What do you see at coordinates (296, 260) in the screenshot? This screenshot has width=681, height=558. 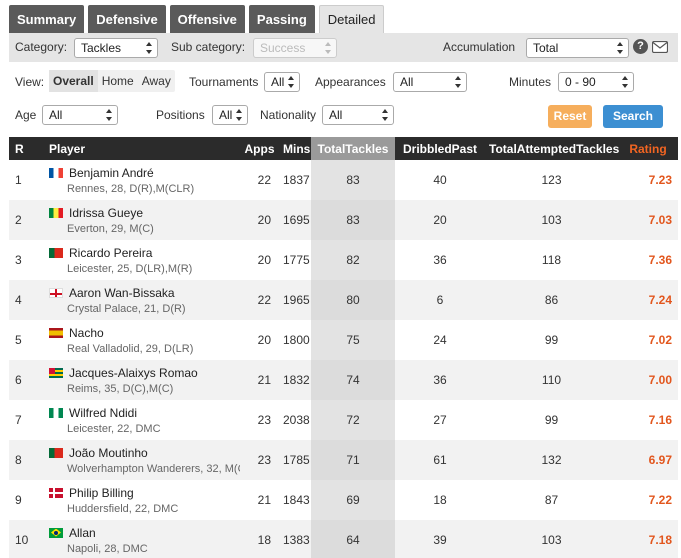 I see `mins-cell: 1775` at bounding box center [296, 260].